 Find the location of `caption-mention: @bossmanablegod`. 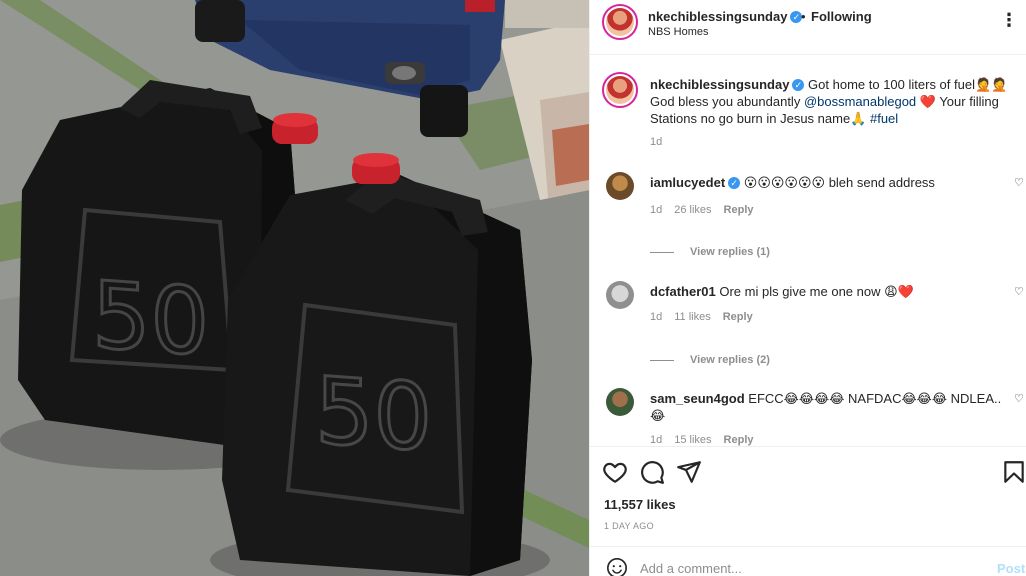

caption-mention: @bossmanablegod is located at coordinates (860, 101).